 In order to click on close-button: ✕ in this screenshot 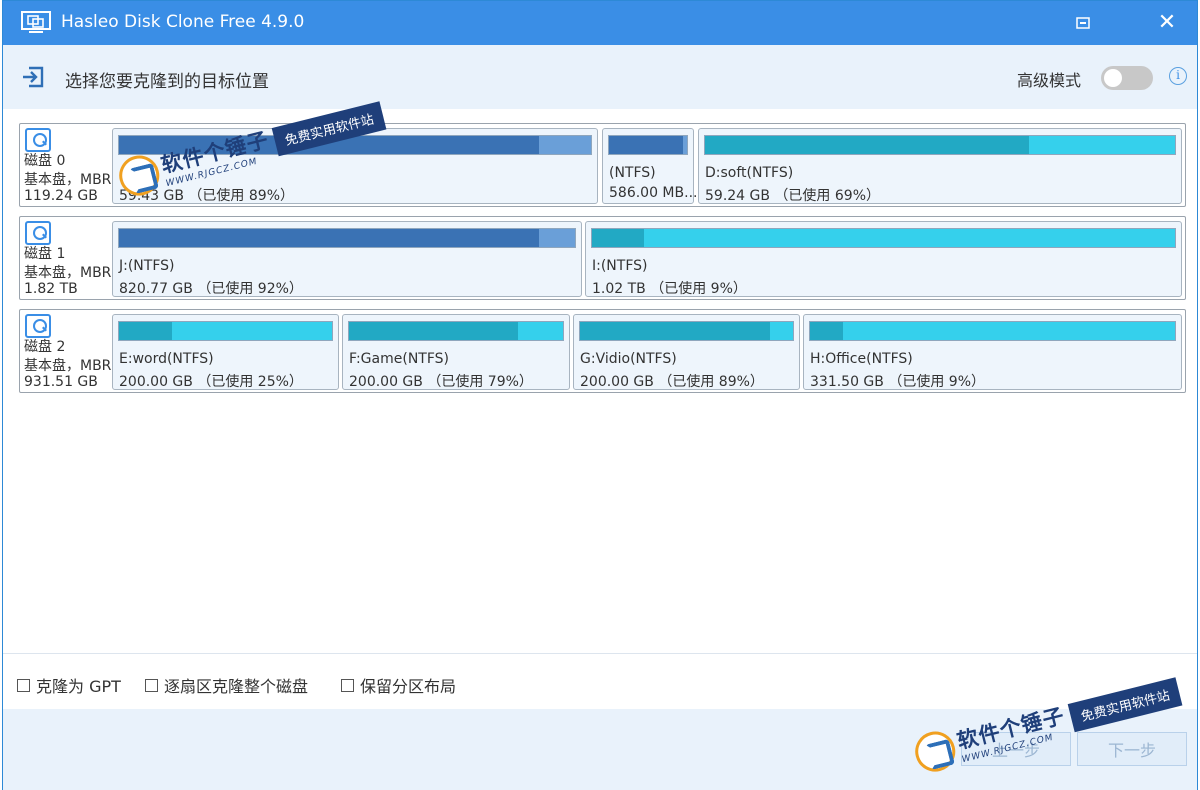, I will do `click(1167, 23)`.